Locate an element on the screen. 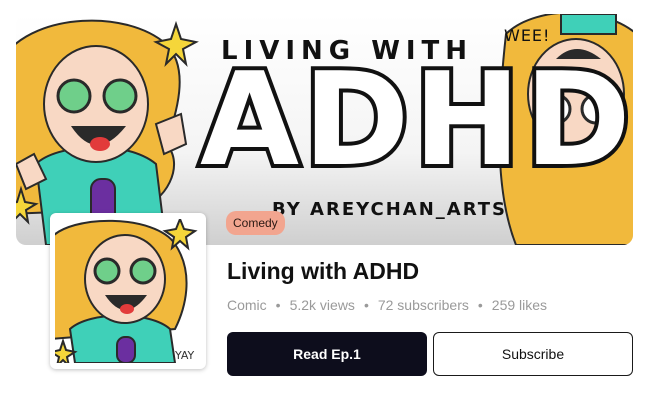  stat-views: 5.2k views is located at coordinates (322, 305).